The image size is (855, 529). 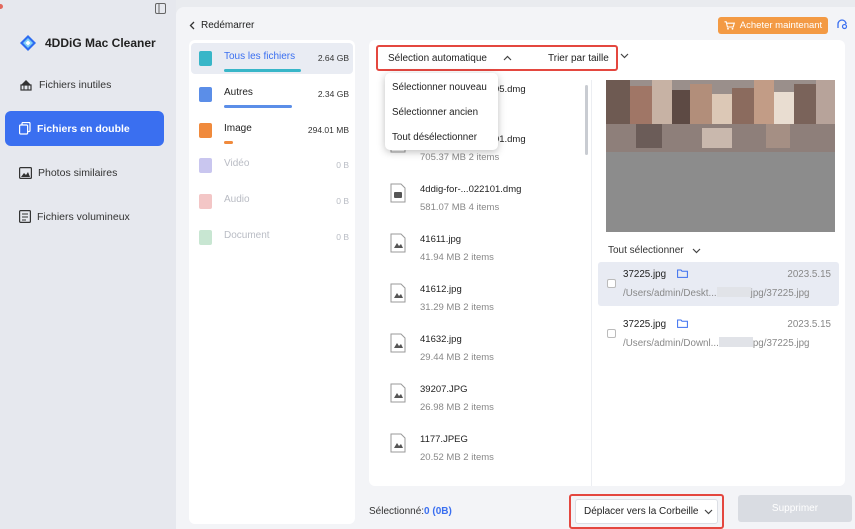 I want to click on sidebar-item-duplicate-files: Fichiers en double, so click(x=84, y=128).